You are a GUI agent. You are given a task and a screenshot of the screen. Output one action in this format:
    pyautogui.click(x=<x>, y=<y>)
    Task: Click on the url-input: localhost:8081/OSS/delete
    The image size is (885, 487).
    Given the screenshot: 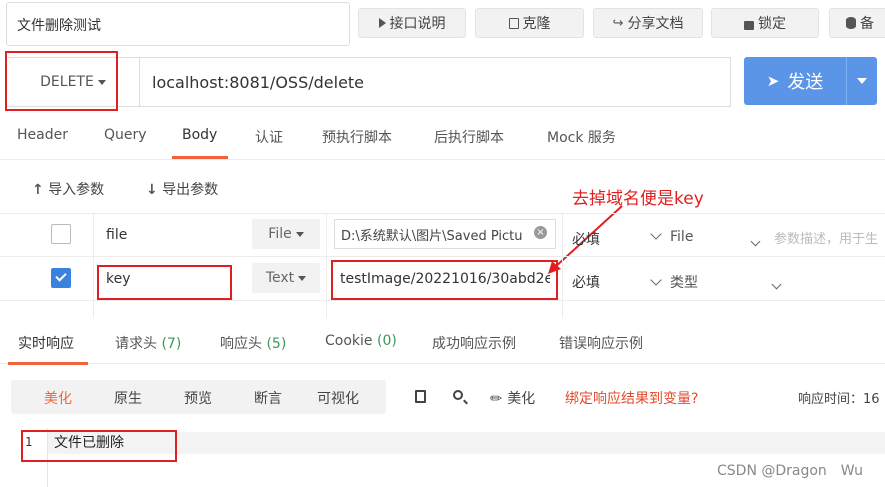 What is the action you would take?
    pyautogui.click(x=435, y=82)
    